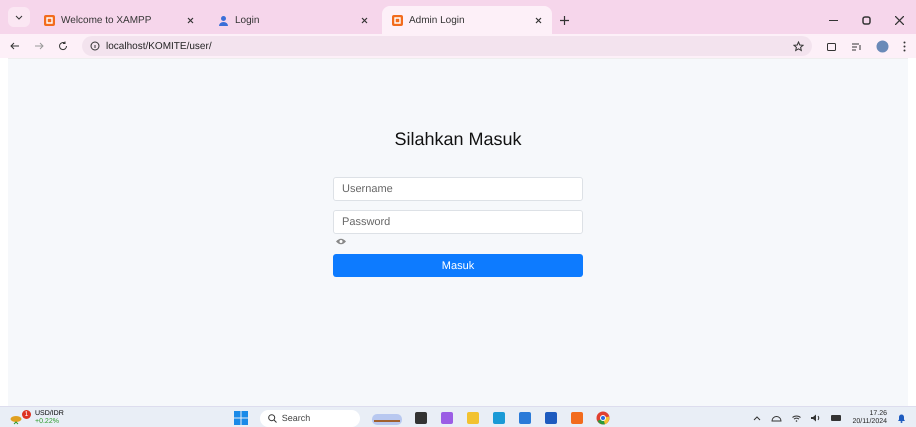 The width and height of the screenshot is (916, 427). I want to click on avatar-icon, so click(882, 46).